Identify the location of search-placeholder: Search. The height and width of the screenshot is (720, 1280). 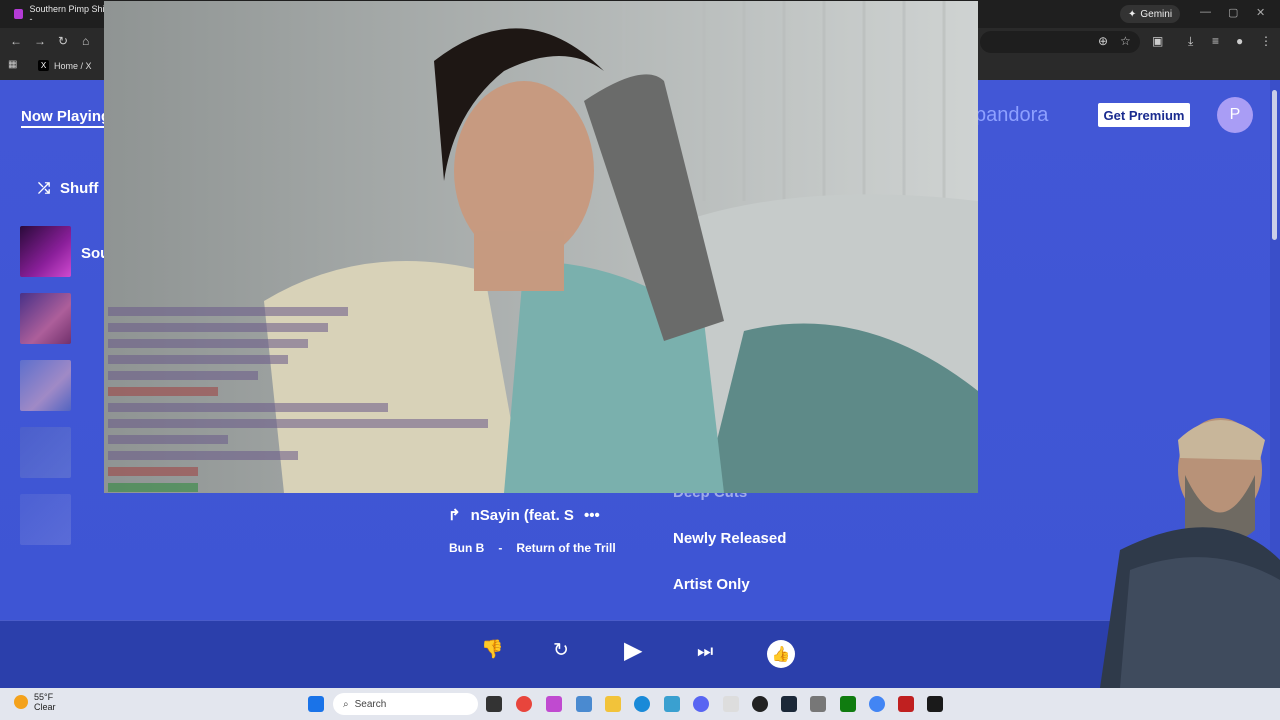
(370, 704).